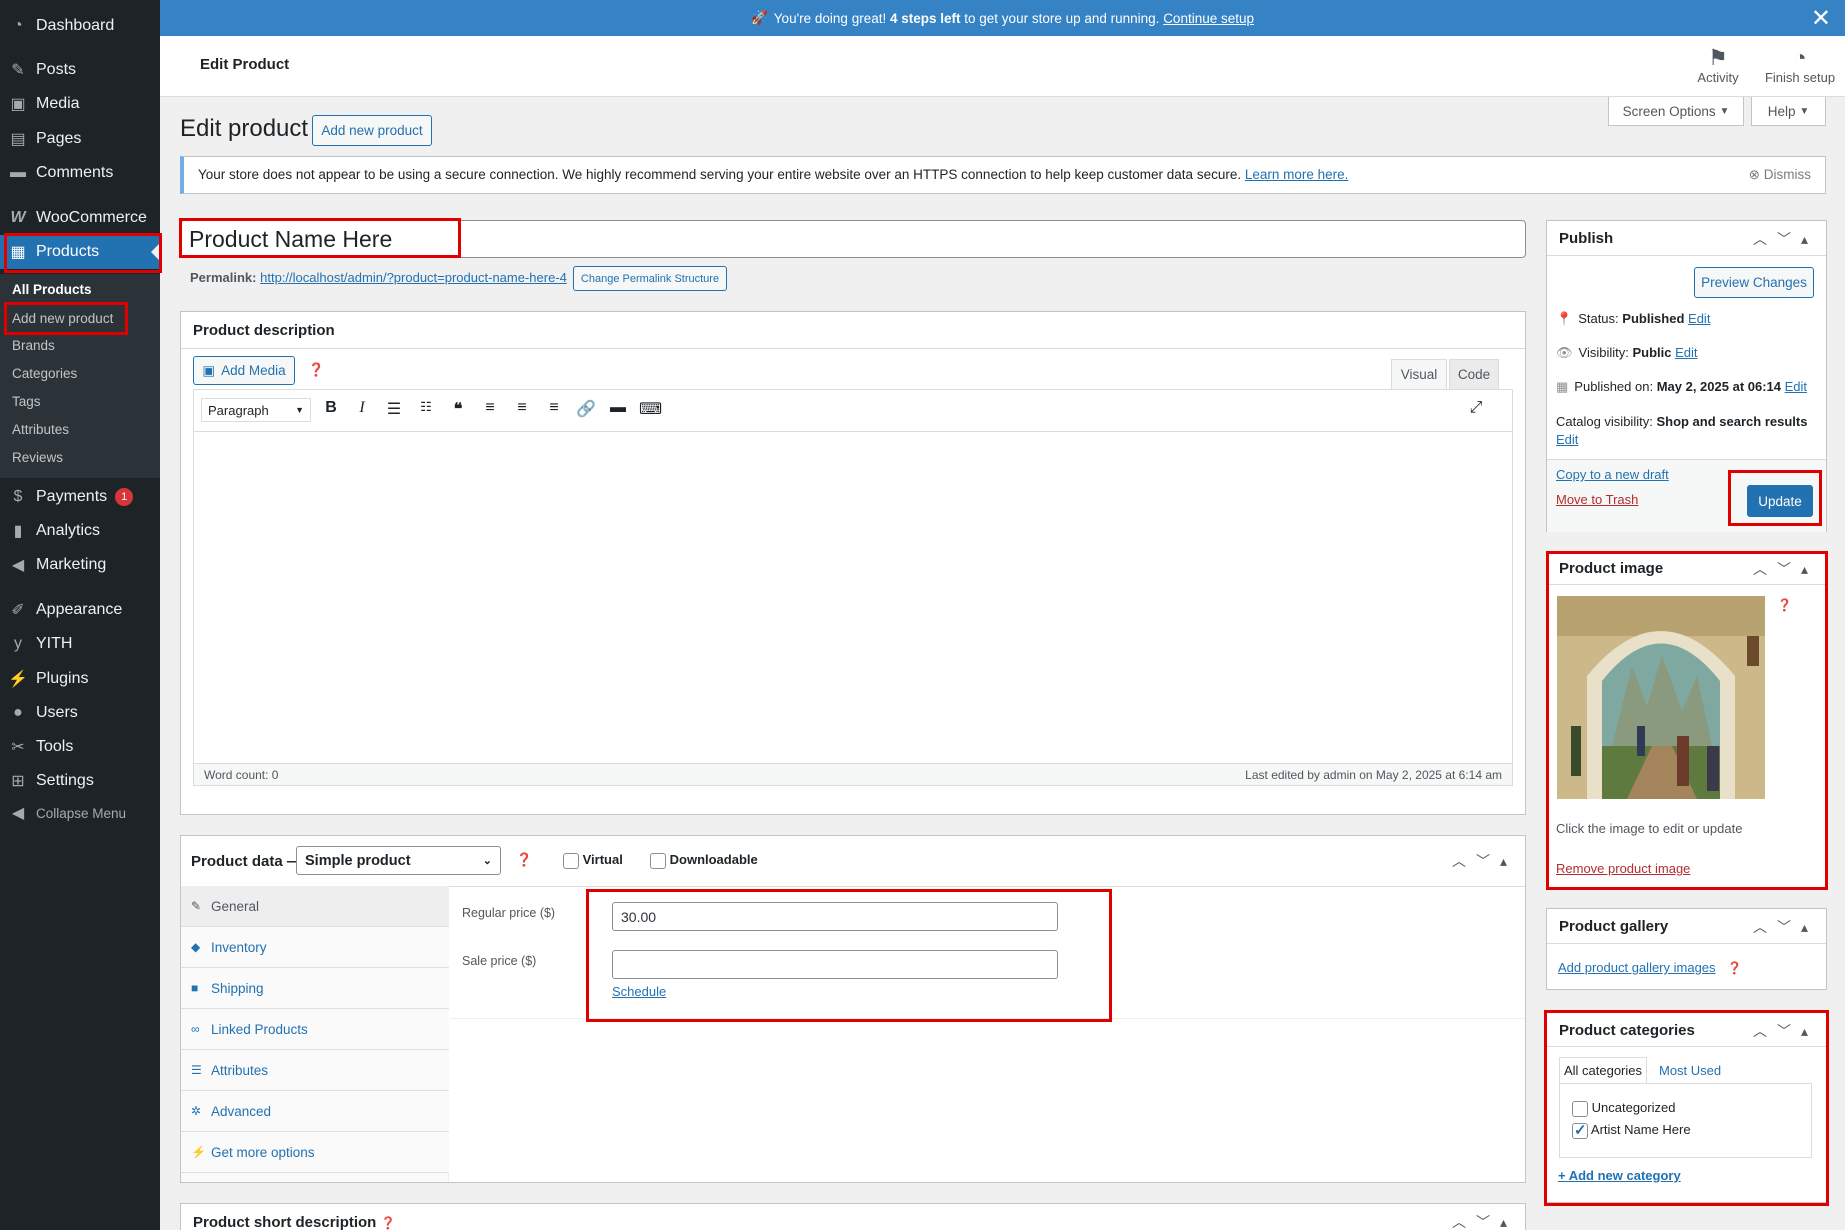  What do you see at coordinates (1637, 967) in the screenshot?
I see `add-gallery-images-link: Add product gallery images` at bounding box center [1637, 967].